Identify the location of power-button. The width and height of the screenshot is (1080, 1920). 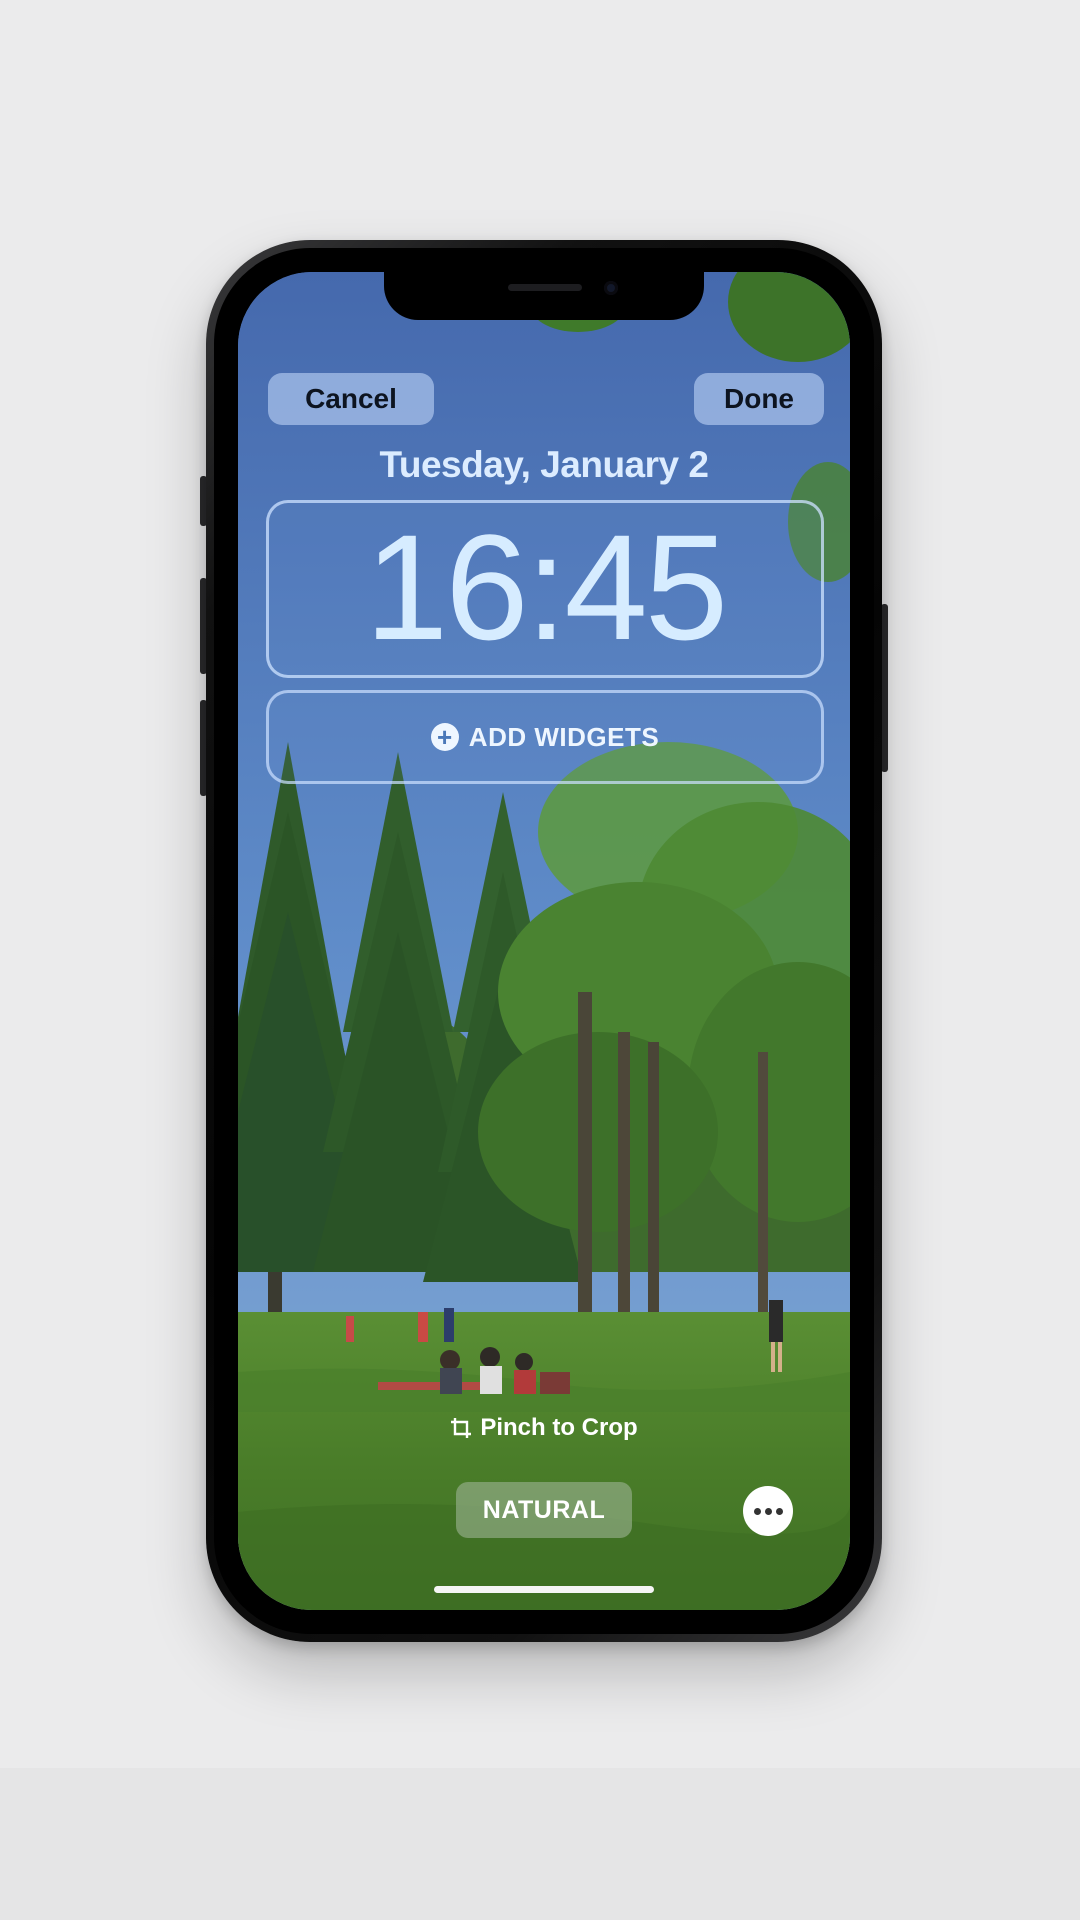
(884, 688).